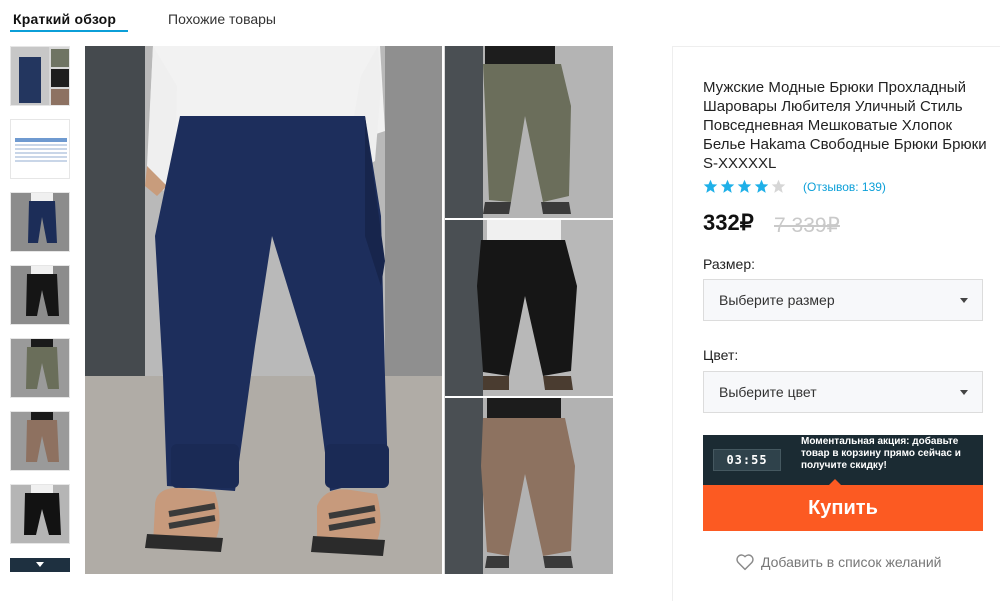  What do you see at coordinates (729, 264) in the screenshot?
I see `size-label: Размер:` at bounding box center [729, 264].